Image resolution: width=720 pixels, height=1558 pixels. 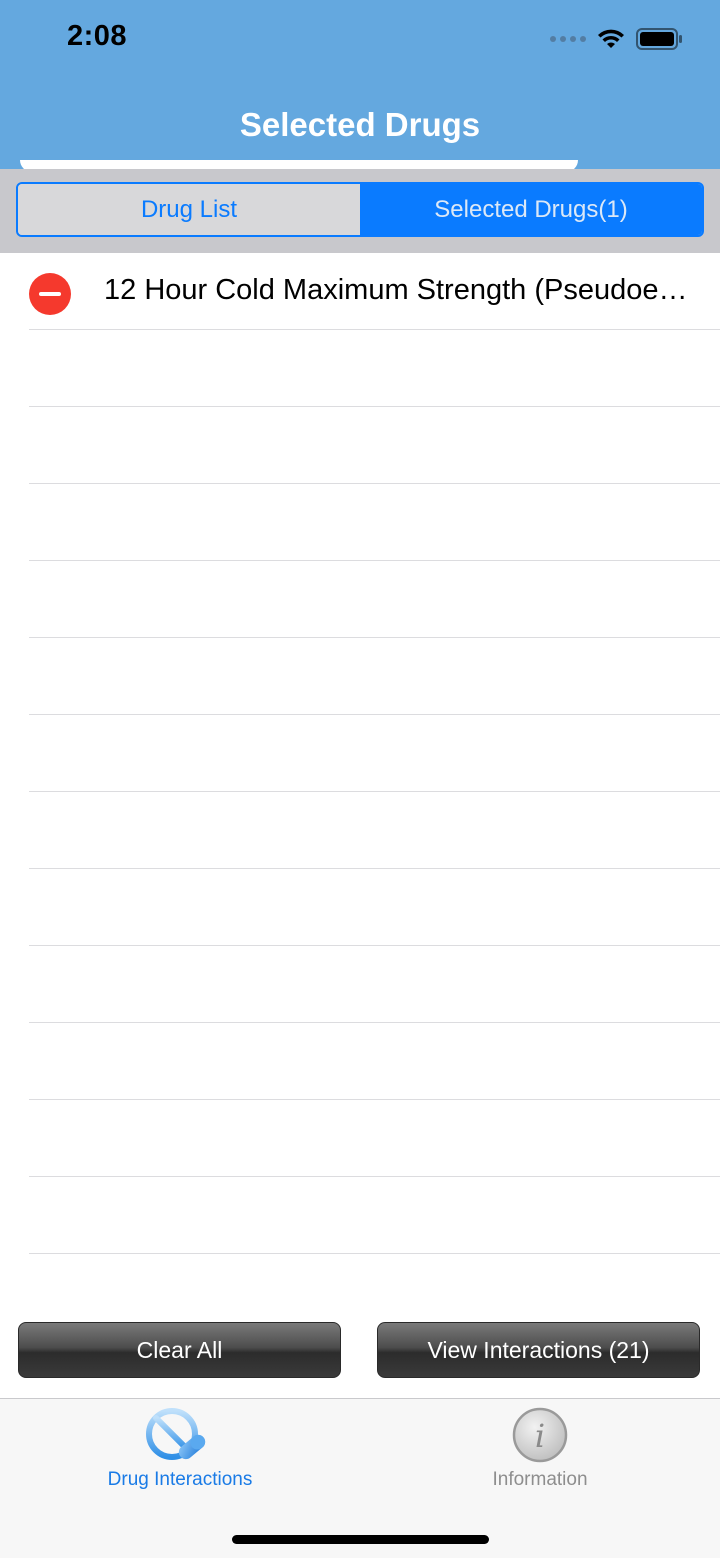 What do you see at coordinates (360, 124) in the screenshot?
I see `page-title: Selected Drugs` at bounding box center [360, 124].